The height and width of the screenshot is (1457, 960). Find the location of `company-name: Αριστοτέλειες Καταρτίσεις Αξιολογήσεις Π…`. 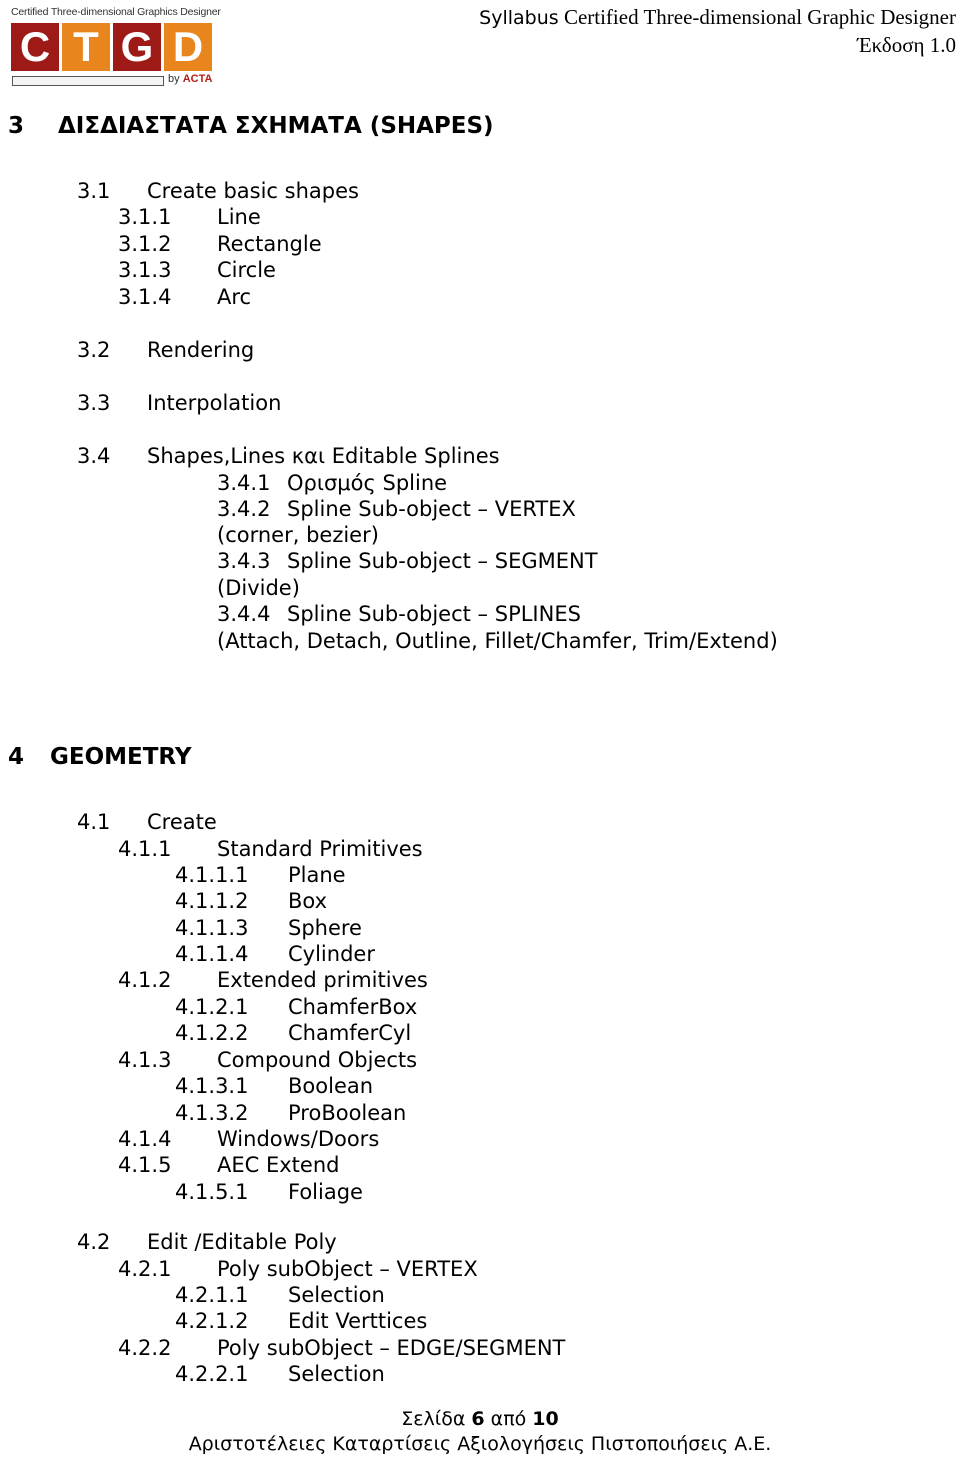

company-name: Αριστοτέλειες Καταρτίσεις Αξιολογήσεις Π… is located at coordinates (480, 1444).